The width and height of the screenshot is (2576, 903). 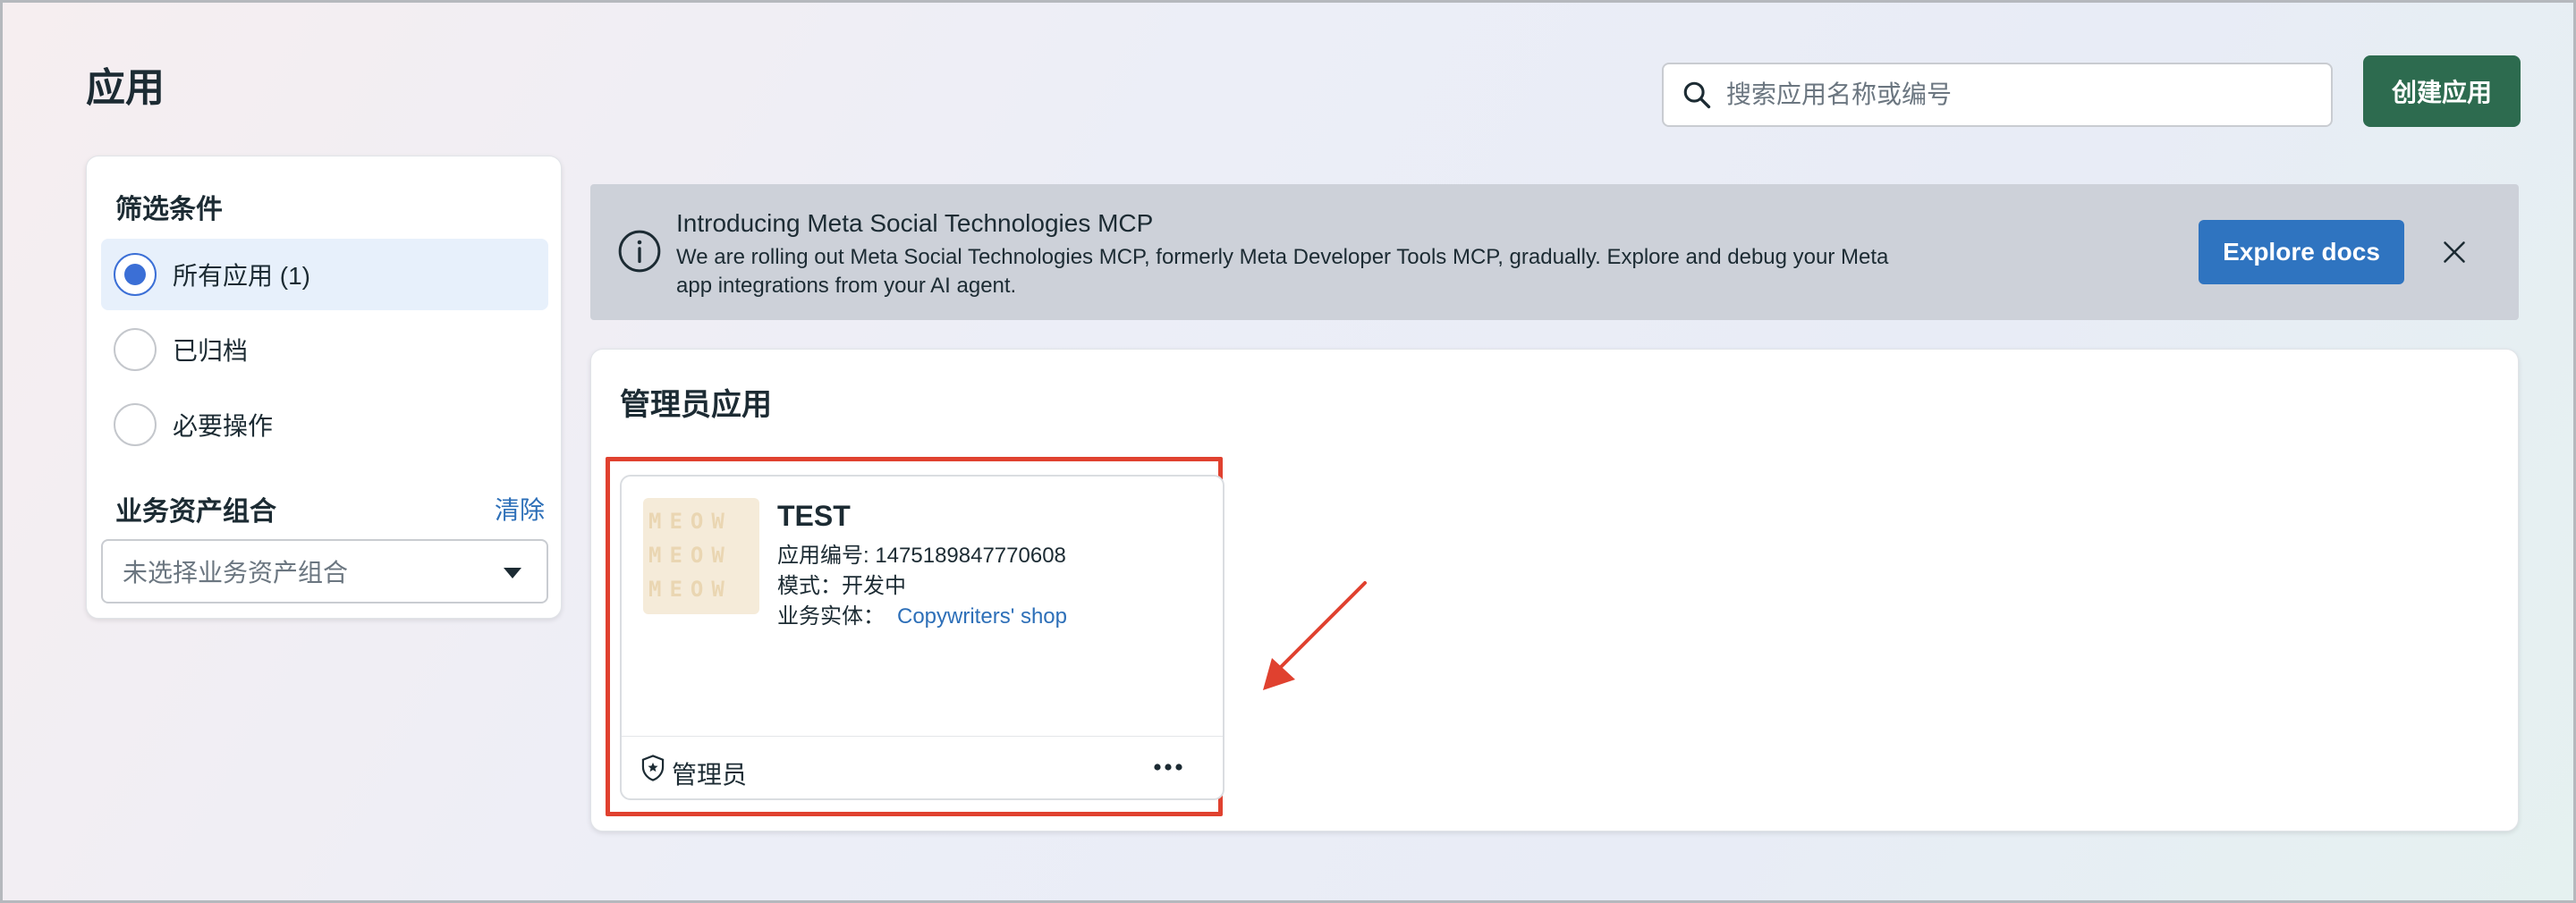 What do you see at coordinates (211, 351) in the screenshot?
I see `filter-option-label: 已归档` at bounding box center [211, 351].